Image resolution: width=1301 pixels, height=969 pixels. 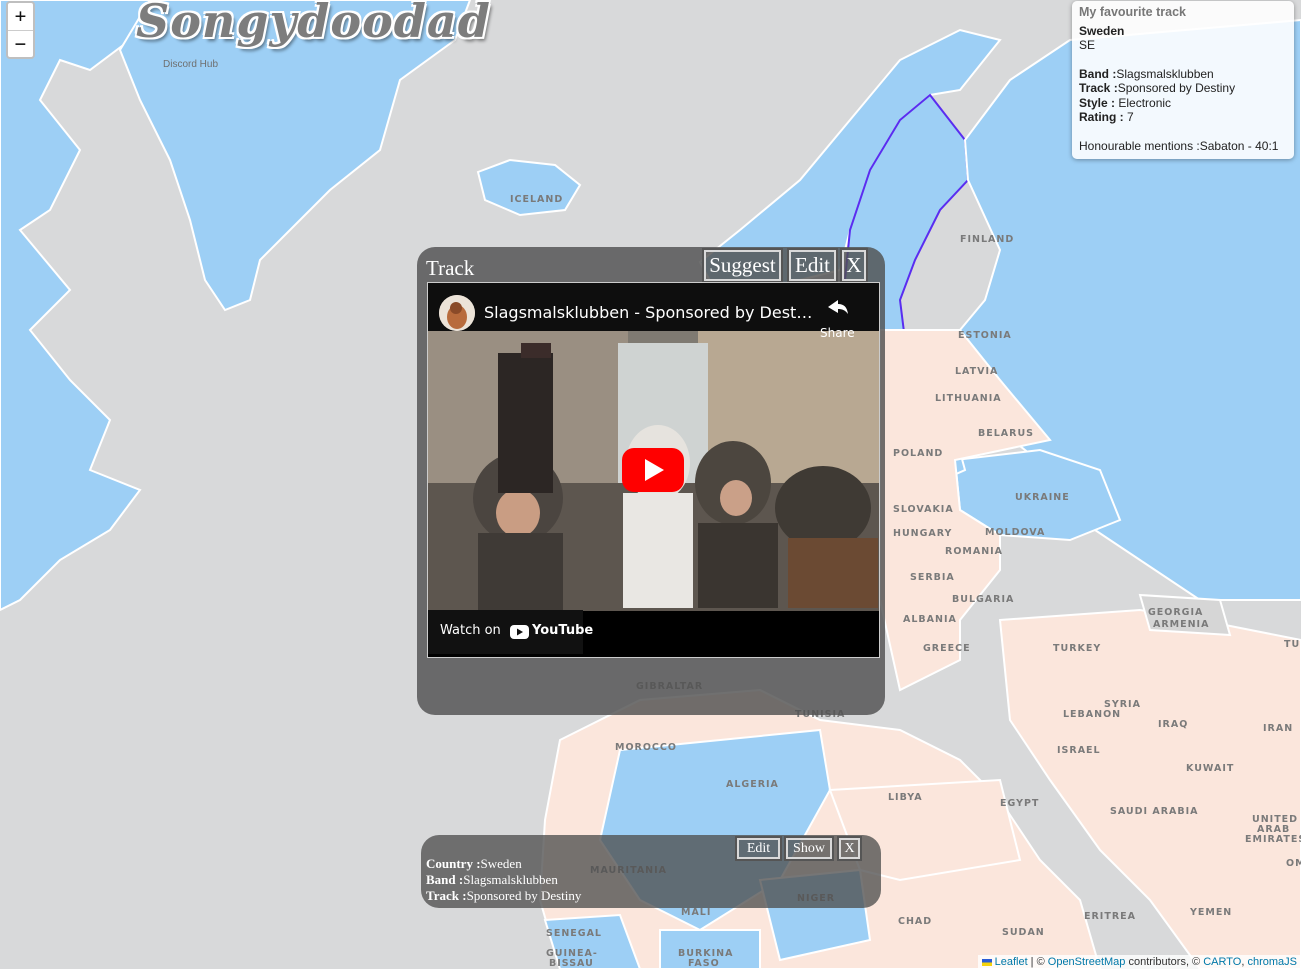 I want to click on app-logo-subtitle: Discord Hub, so click(x=190, y=64).